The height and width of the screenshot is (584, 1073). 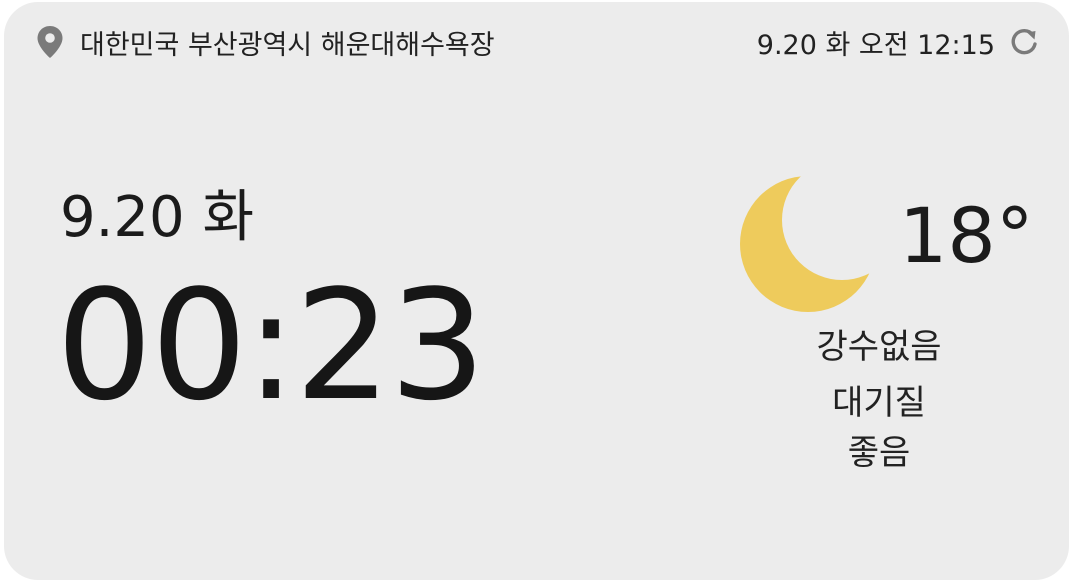 What do you see at coordinates (1024, 42) in the screenshot?
I see `refresh-icon` at bounding box center [1024, 42].